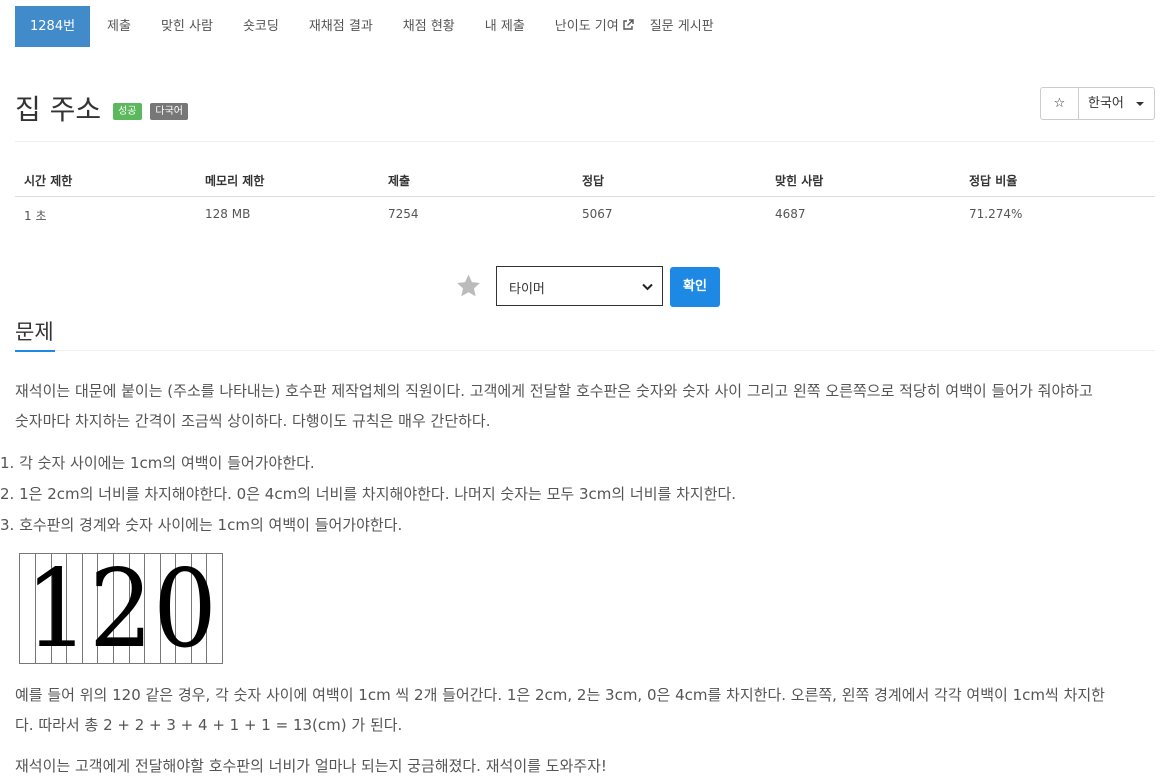  Describe the element at coordinates (35, 216) in the screenshot. I see `time-limit-value: 1 초` at that location.